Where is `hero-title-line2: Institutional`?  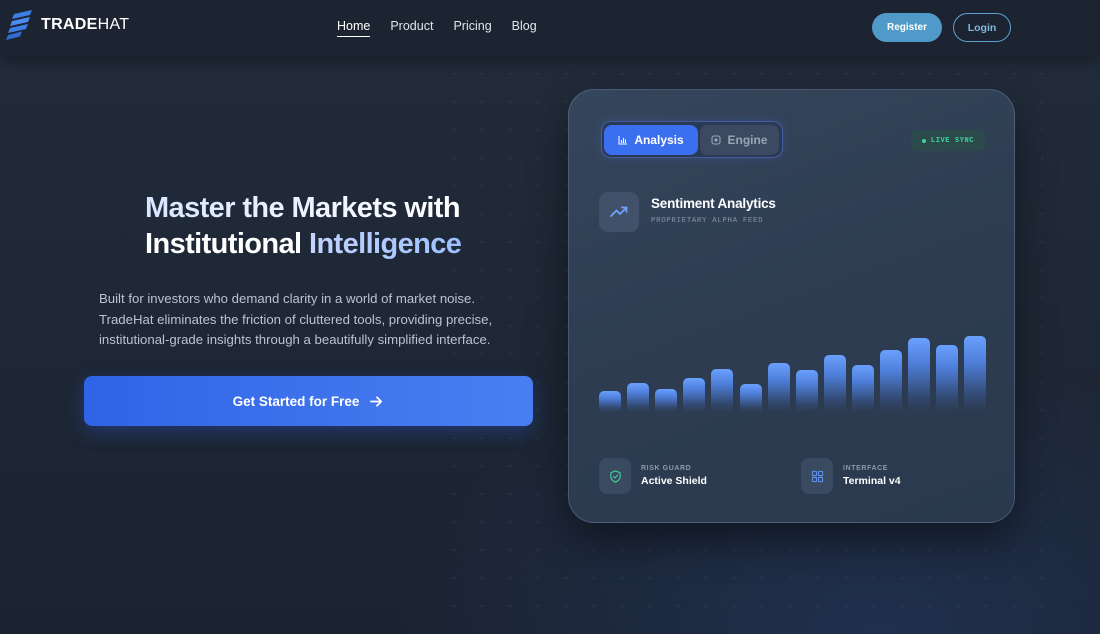 hero-title-line2: Institutional is located at coordinates (227, 244).